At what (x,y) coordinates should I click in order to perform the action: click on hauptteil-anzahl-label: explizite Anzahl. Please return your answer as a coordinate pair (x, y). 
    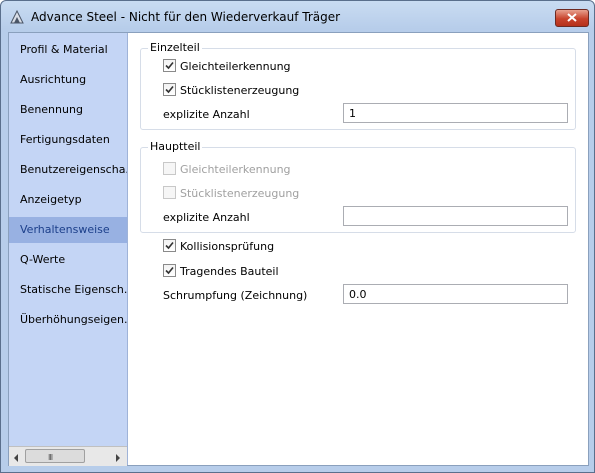
    Looking at the image, I should click on (206, 217).